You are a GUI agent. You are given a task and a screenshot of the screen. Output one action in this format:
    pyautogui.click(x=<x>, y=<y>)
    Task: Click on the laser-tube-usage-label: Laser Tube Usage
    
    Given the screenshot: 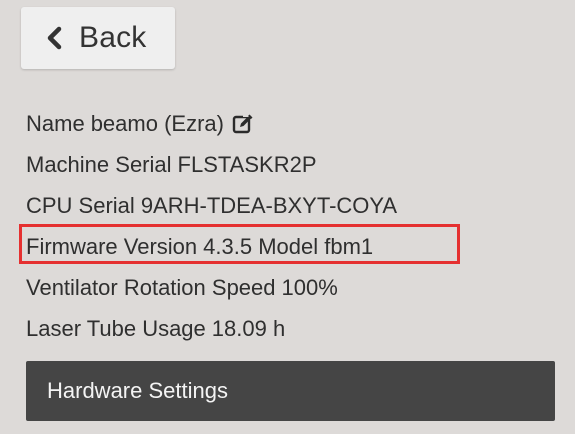 What is the action you would take?
    pyautogui.click(x=116, y=328)
    